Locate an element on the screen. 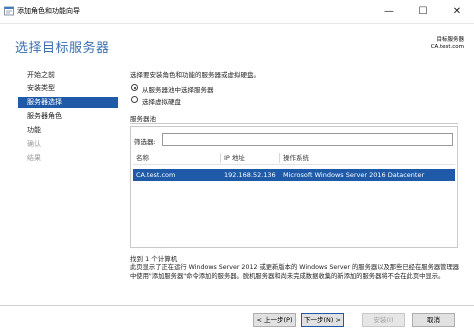 Image resolution: width=474 pixels, height=336 pixels. maximize-icon: ☐ is located at coordinates (423, 11).